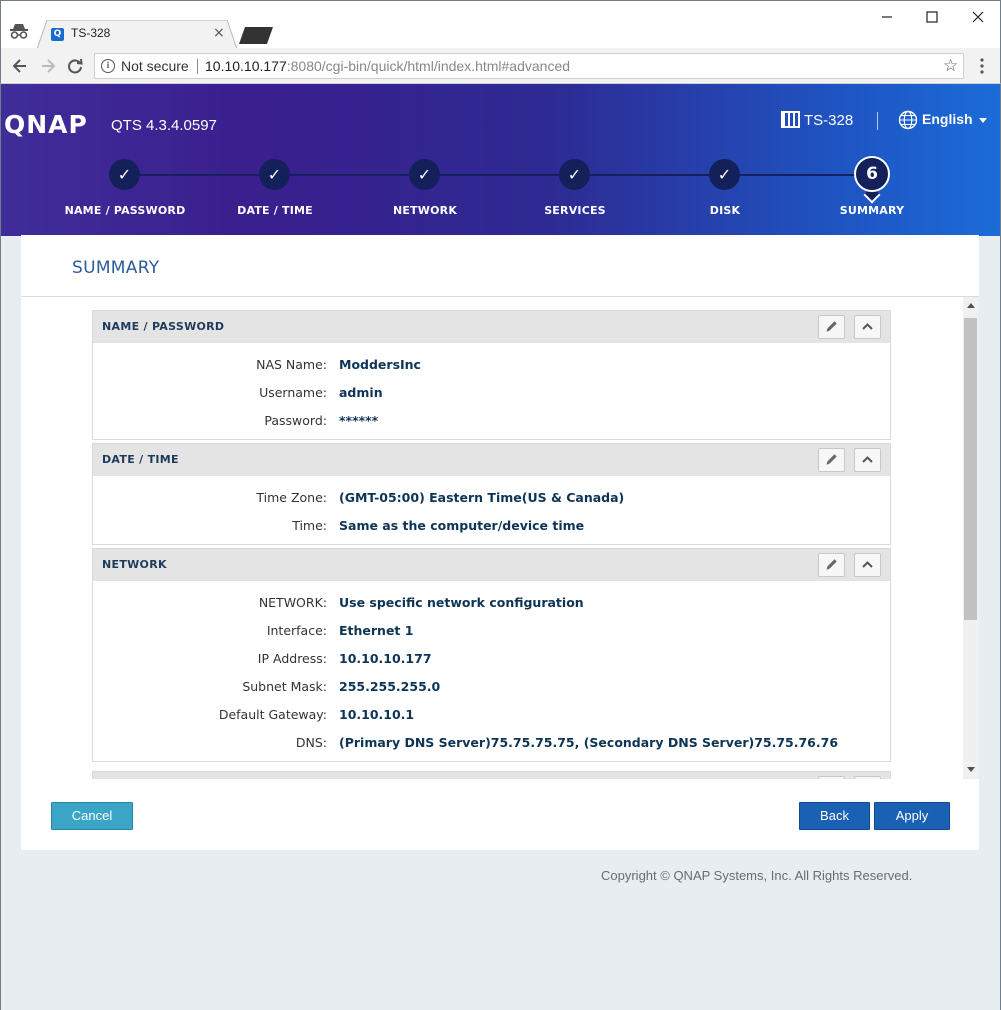 This screenshot has width=1001, height=1010. I want to click on step-label: DISK, so click(725, 210).